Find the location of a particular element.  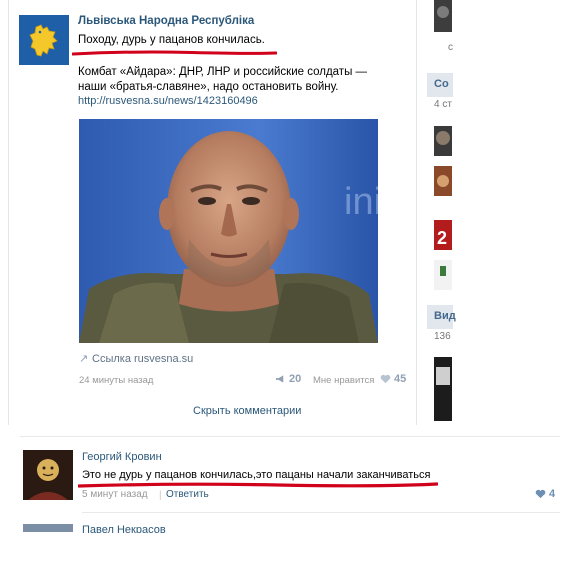

like-label: Мне нравится is located at coordinates (343, 380).